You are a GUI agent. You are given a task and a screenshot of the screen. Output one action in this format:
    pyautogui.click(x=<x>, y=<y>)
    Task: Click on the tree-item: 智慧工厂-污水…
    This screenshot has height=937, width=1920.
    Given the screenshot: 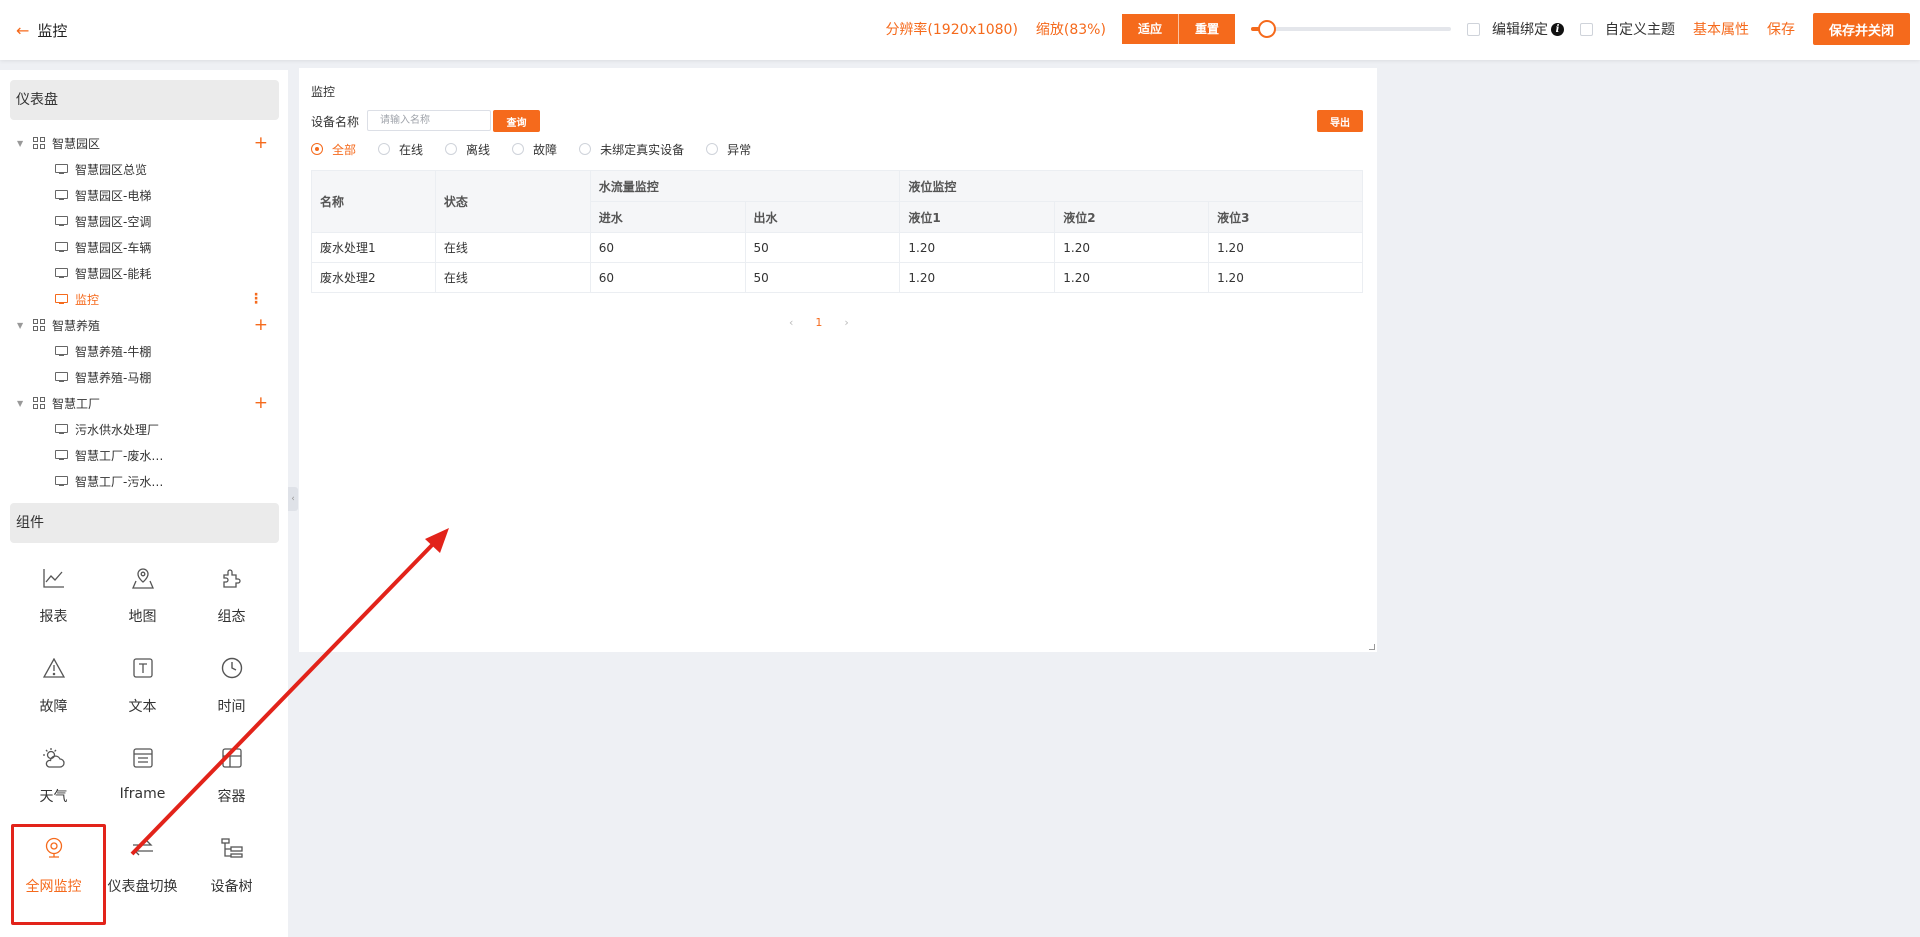 What is the action you would take?
    pyautogui.click(x=144, y=481)
    